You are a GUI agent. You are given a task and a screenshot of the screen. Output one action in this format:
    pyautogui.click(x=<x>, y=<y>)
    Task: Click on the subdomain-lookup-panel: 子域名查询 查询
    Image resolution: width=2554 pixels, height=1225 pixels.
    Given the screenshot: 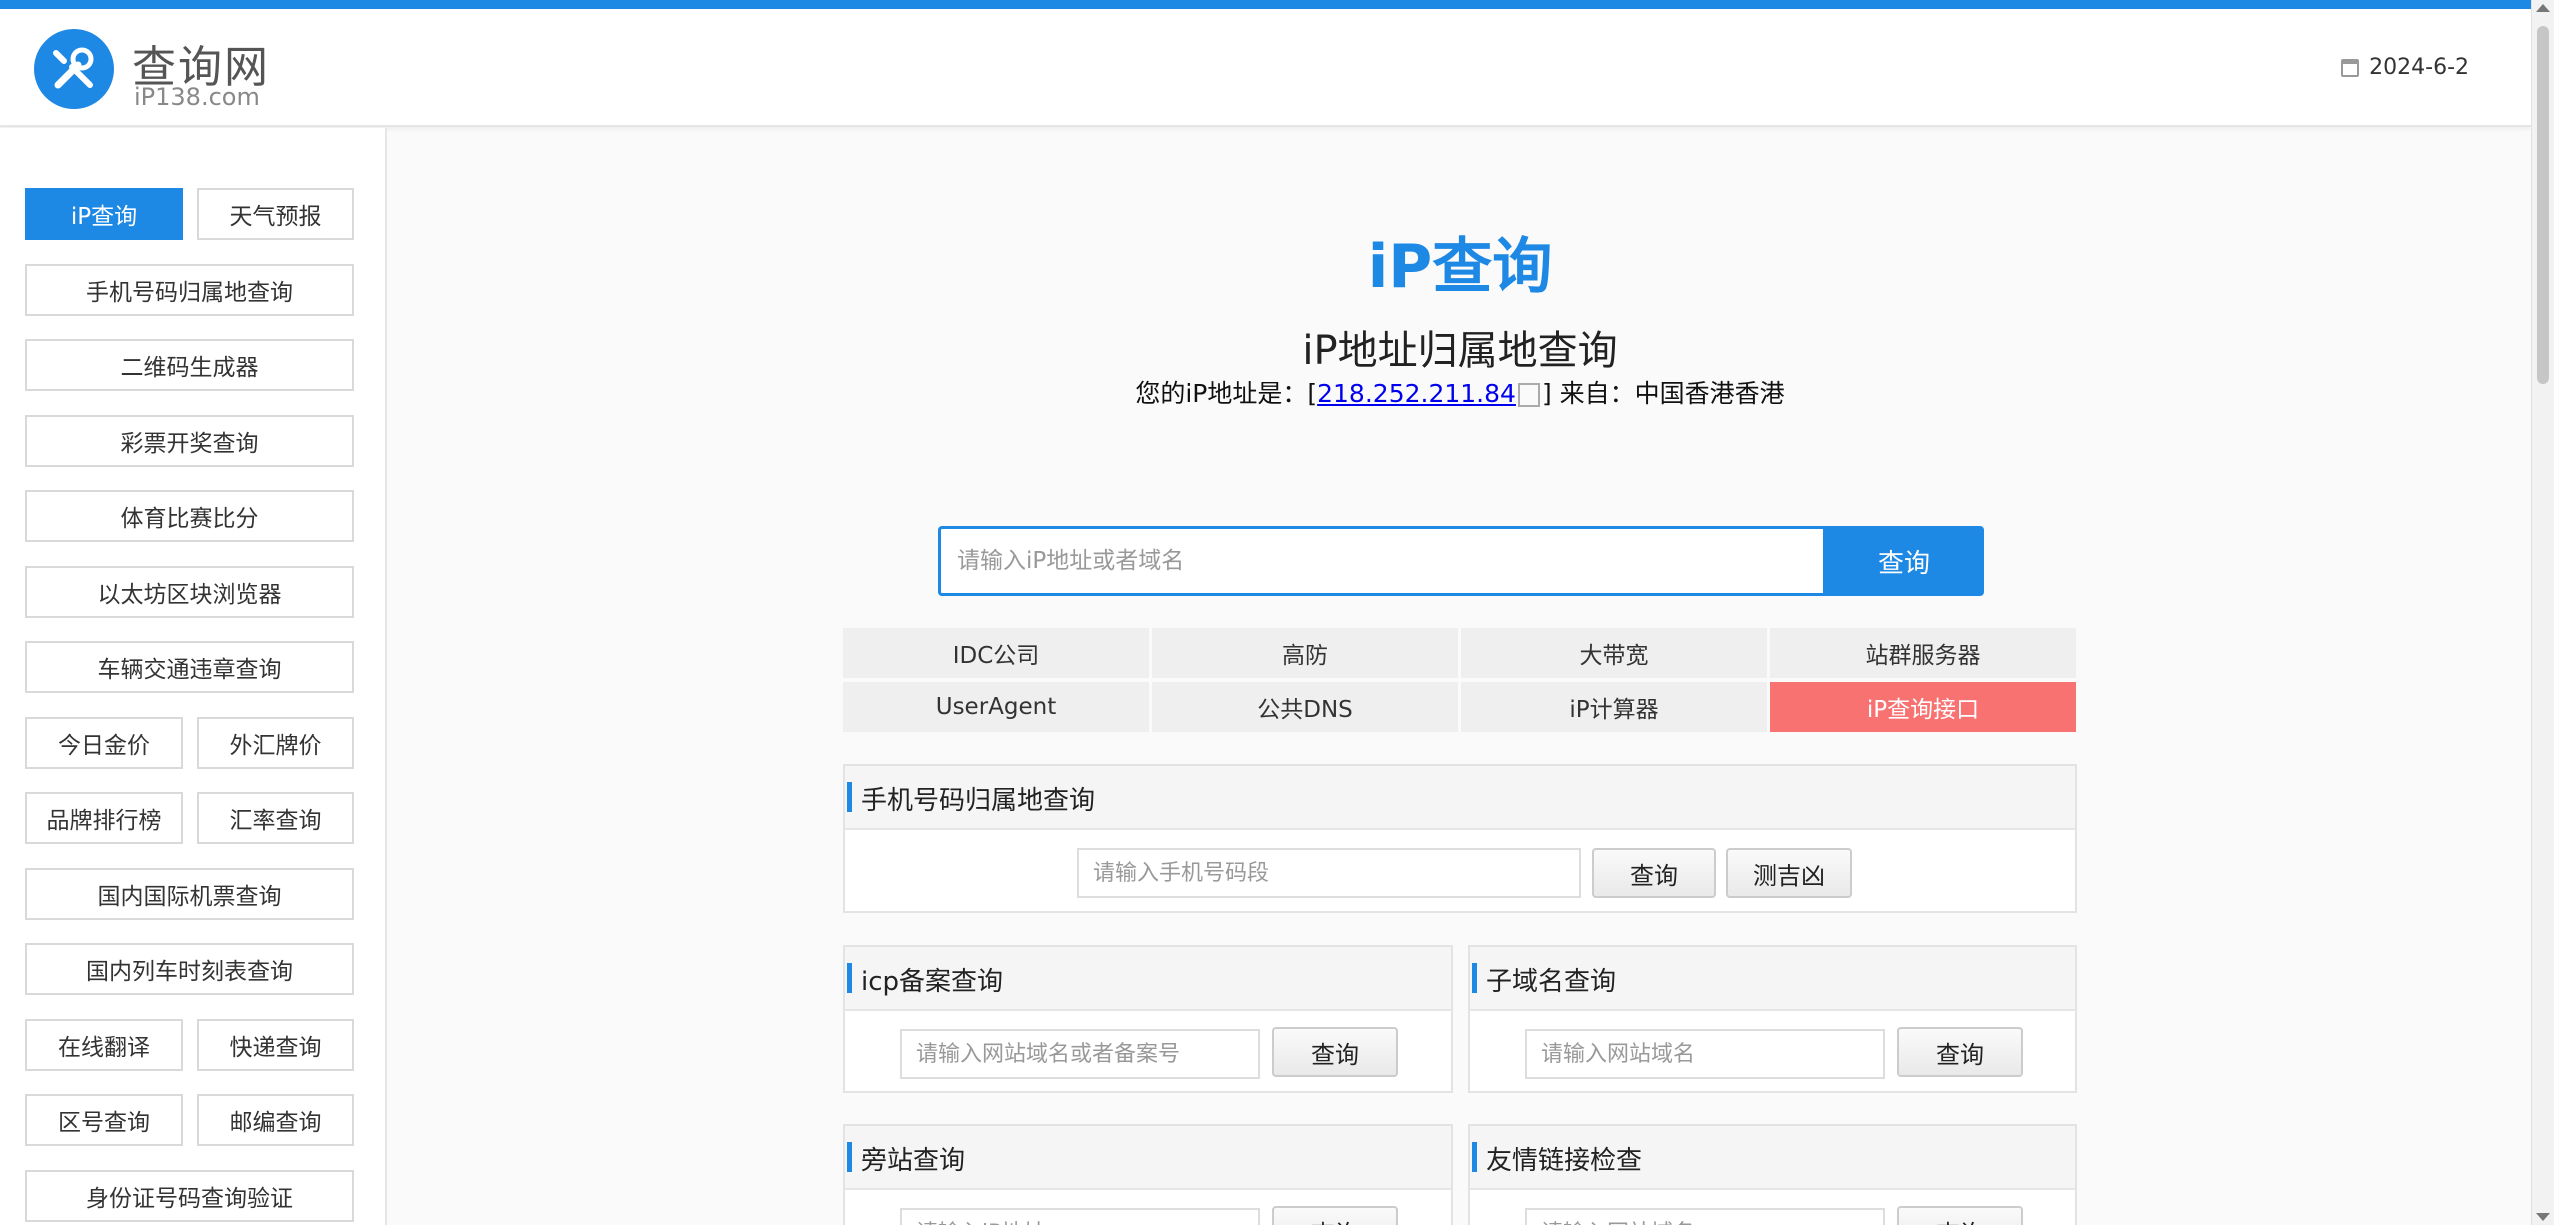 What is the action you would take?
    pyautogui.click(x=1772, y=1019)
    